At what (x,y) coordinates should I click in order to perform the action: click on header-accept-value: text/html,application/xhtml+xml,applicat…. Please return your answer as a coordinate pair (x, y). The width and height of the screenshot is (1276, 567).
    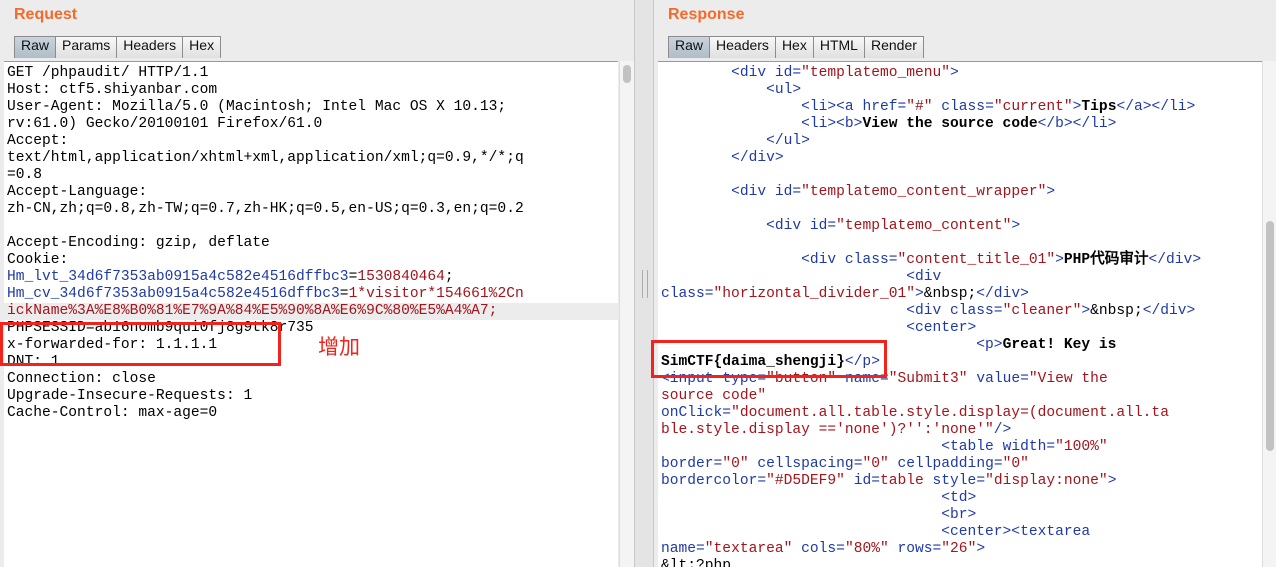
    Looking at the image, I should click on (265, 158).